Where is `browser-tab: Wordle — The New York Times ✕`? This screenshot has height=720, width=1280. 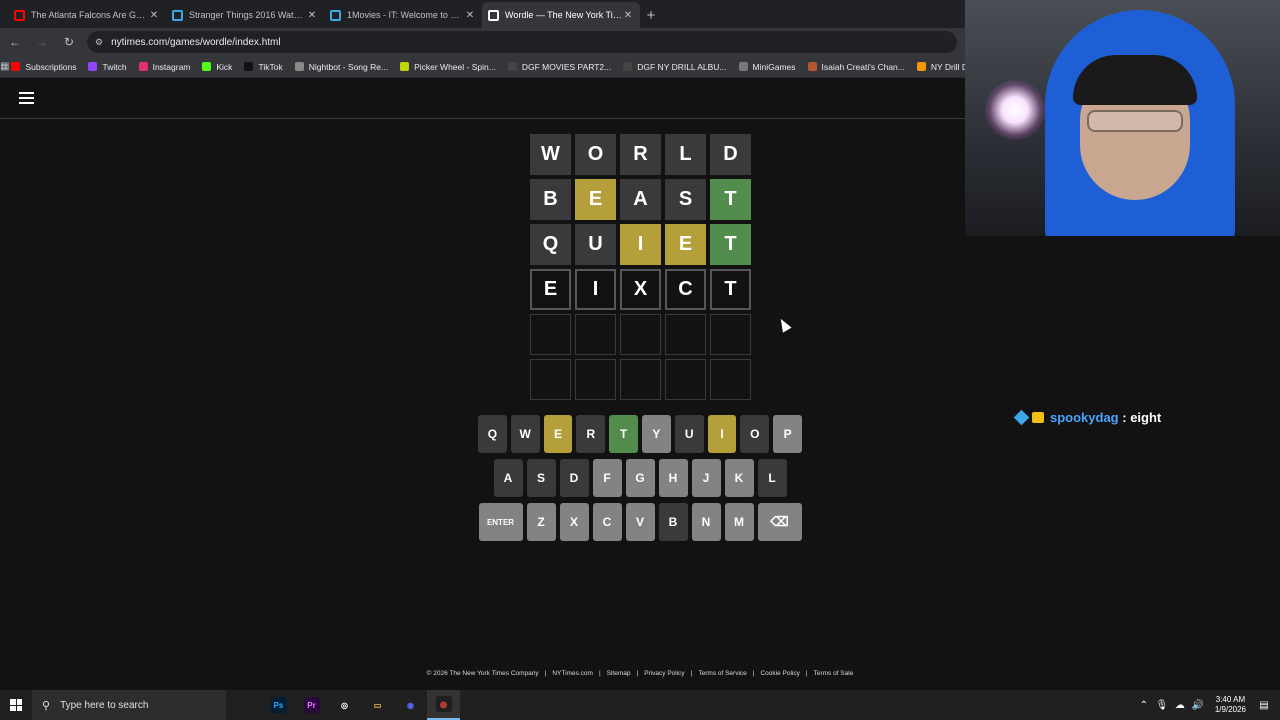 browser-tab: Wordle — The New York Times ✕ is located at coordinates (561, 15).